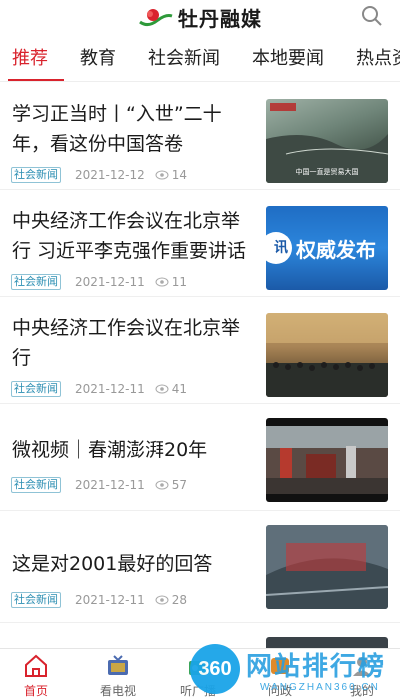 The width and height of the screenshot is (400, 700). I want to click on category-tabs: 推荐 教育 社会新闻 本地要闻 热点资, so click(200, 60).